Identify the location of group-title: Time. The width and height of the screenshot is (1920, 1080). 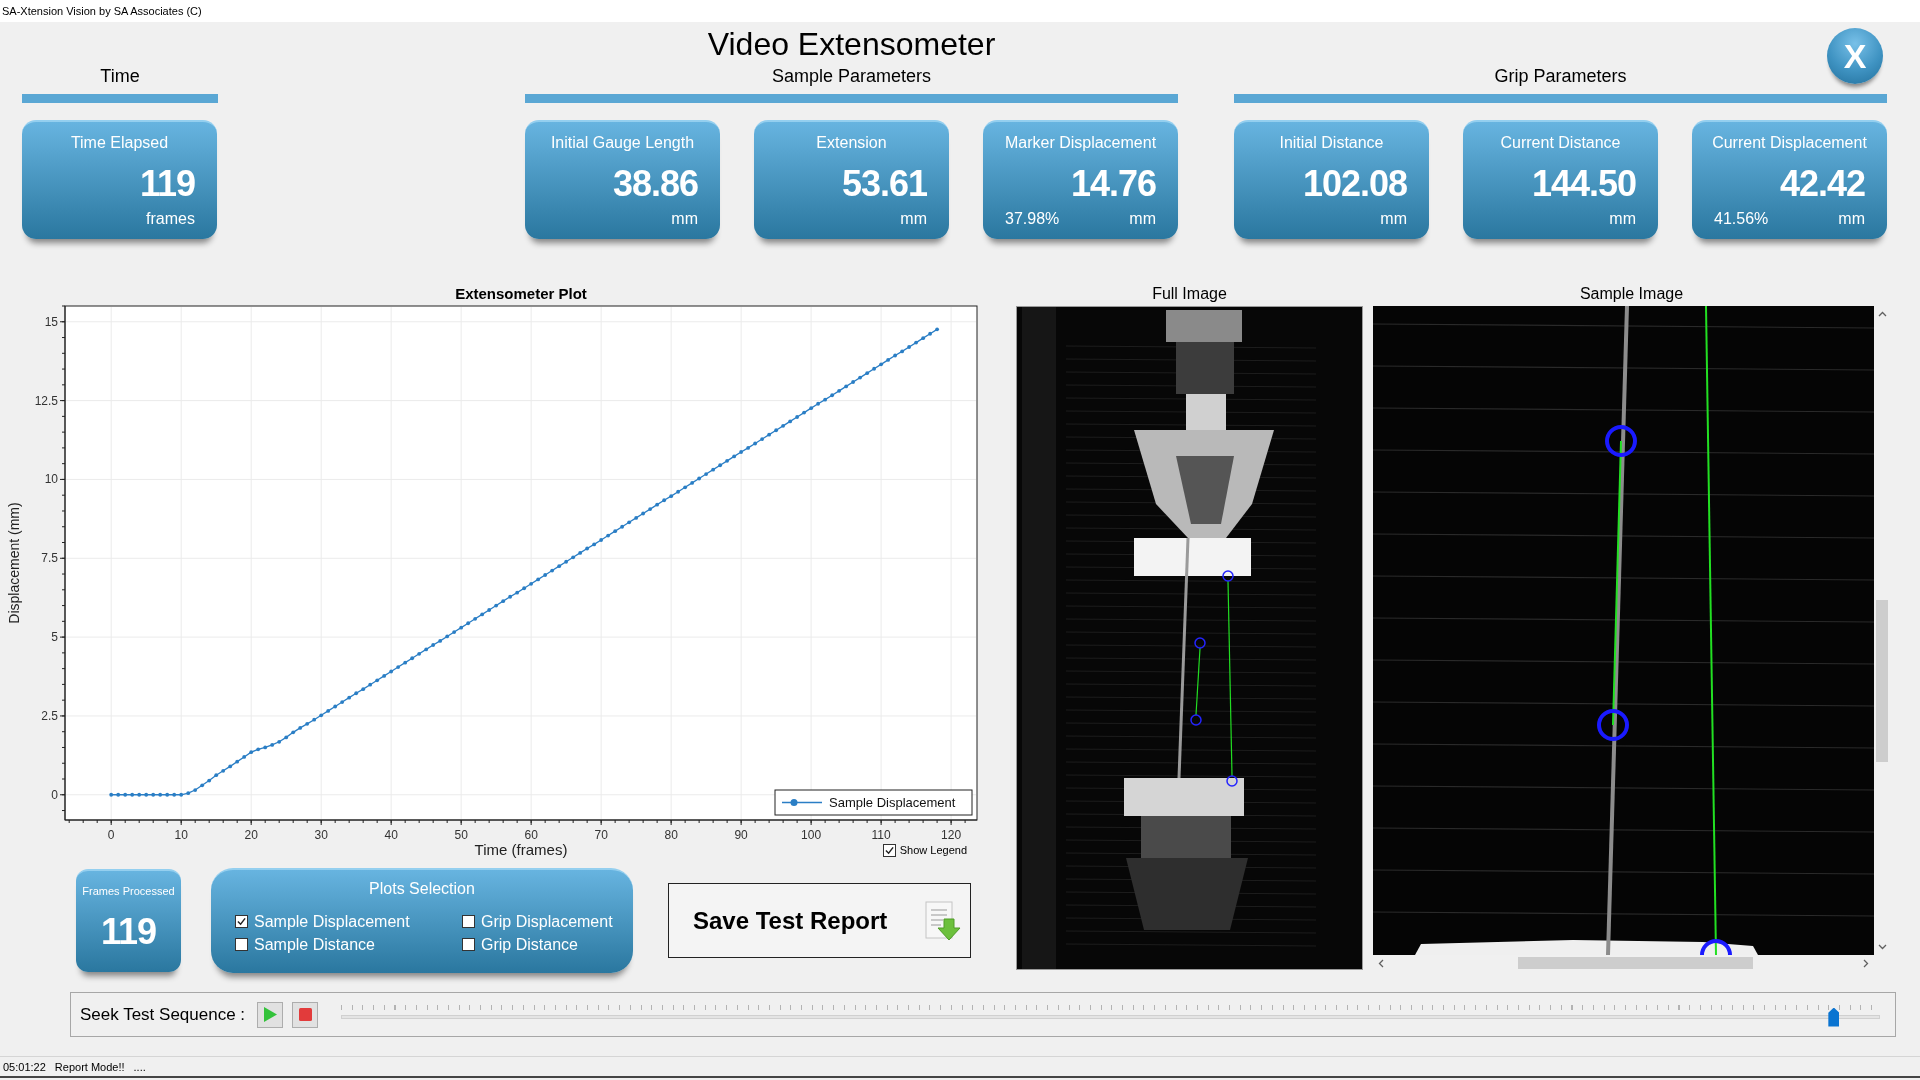
(120, 76).